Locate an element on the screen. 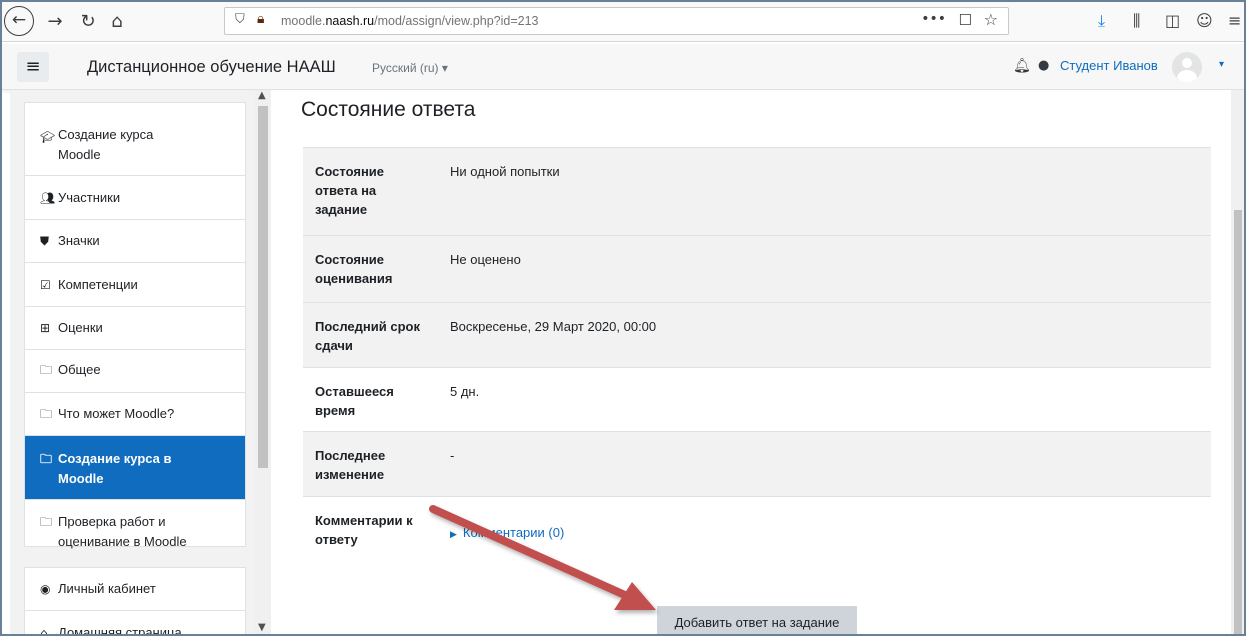 This screenshot has width=1246, height=636. sidebar-item-home: ⌂ Домашняя страница is located at coordinates (135, 623).